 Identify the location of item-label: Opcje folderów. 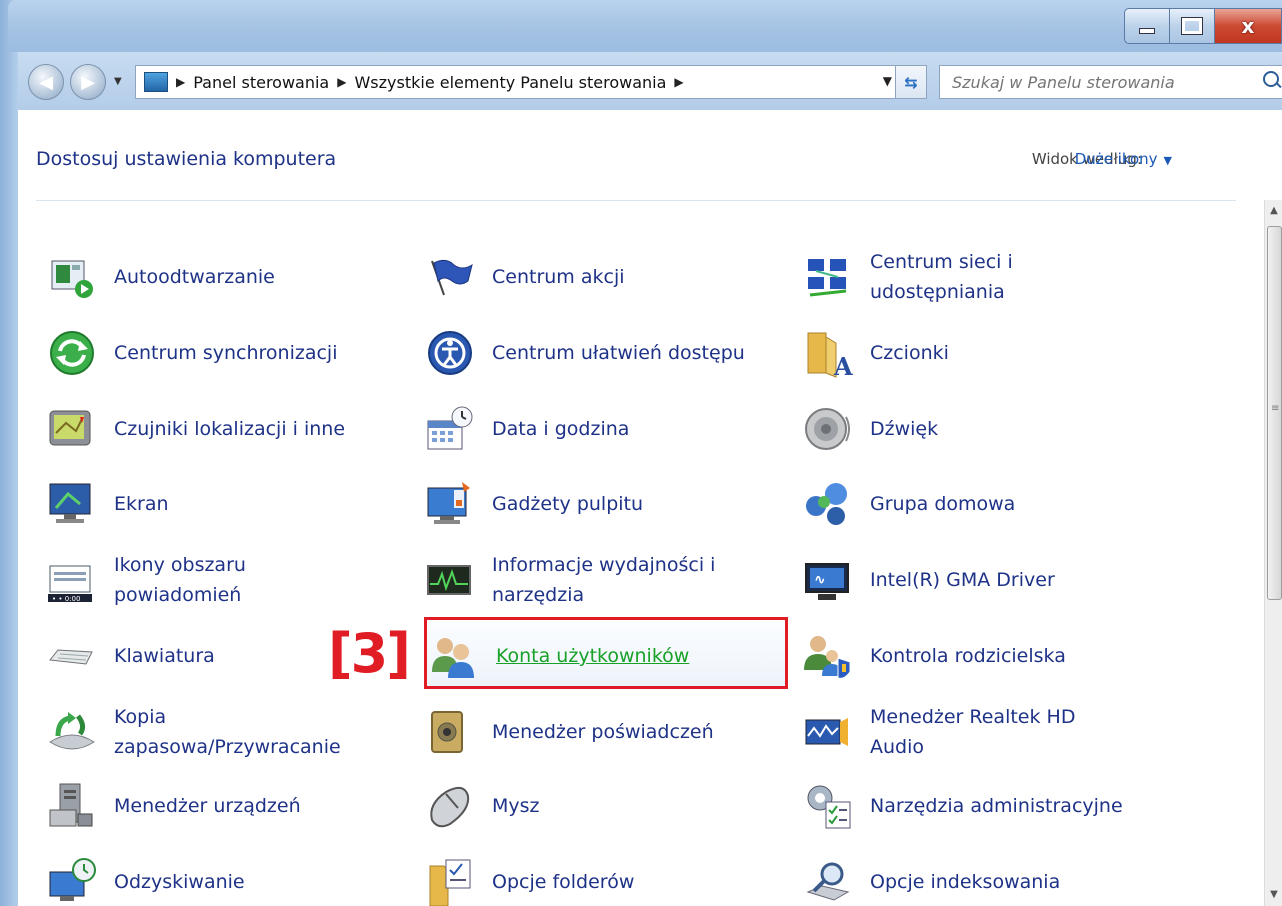
(563, 882).